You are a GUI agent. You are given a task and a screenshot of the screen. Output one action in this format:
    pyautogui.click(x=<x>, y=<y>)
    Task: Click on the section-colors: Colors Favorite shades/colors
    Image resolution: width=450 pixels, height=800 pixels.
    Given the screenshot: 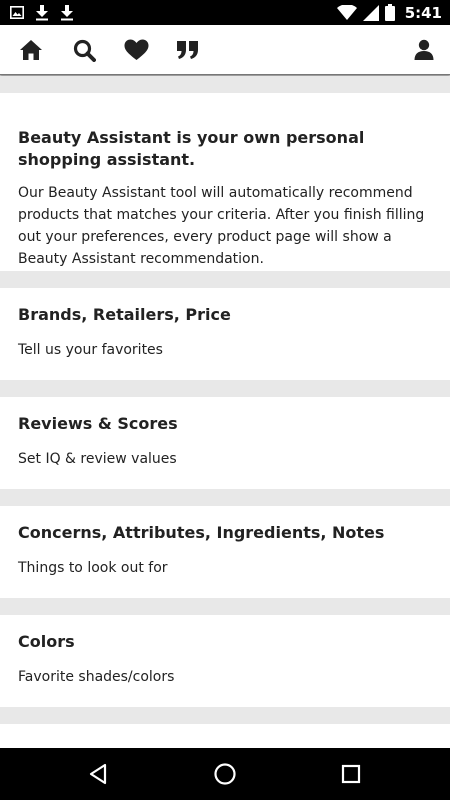 What is the action you would take?
    pyautogui.click(x=225, y=661)
    